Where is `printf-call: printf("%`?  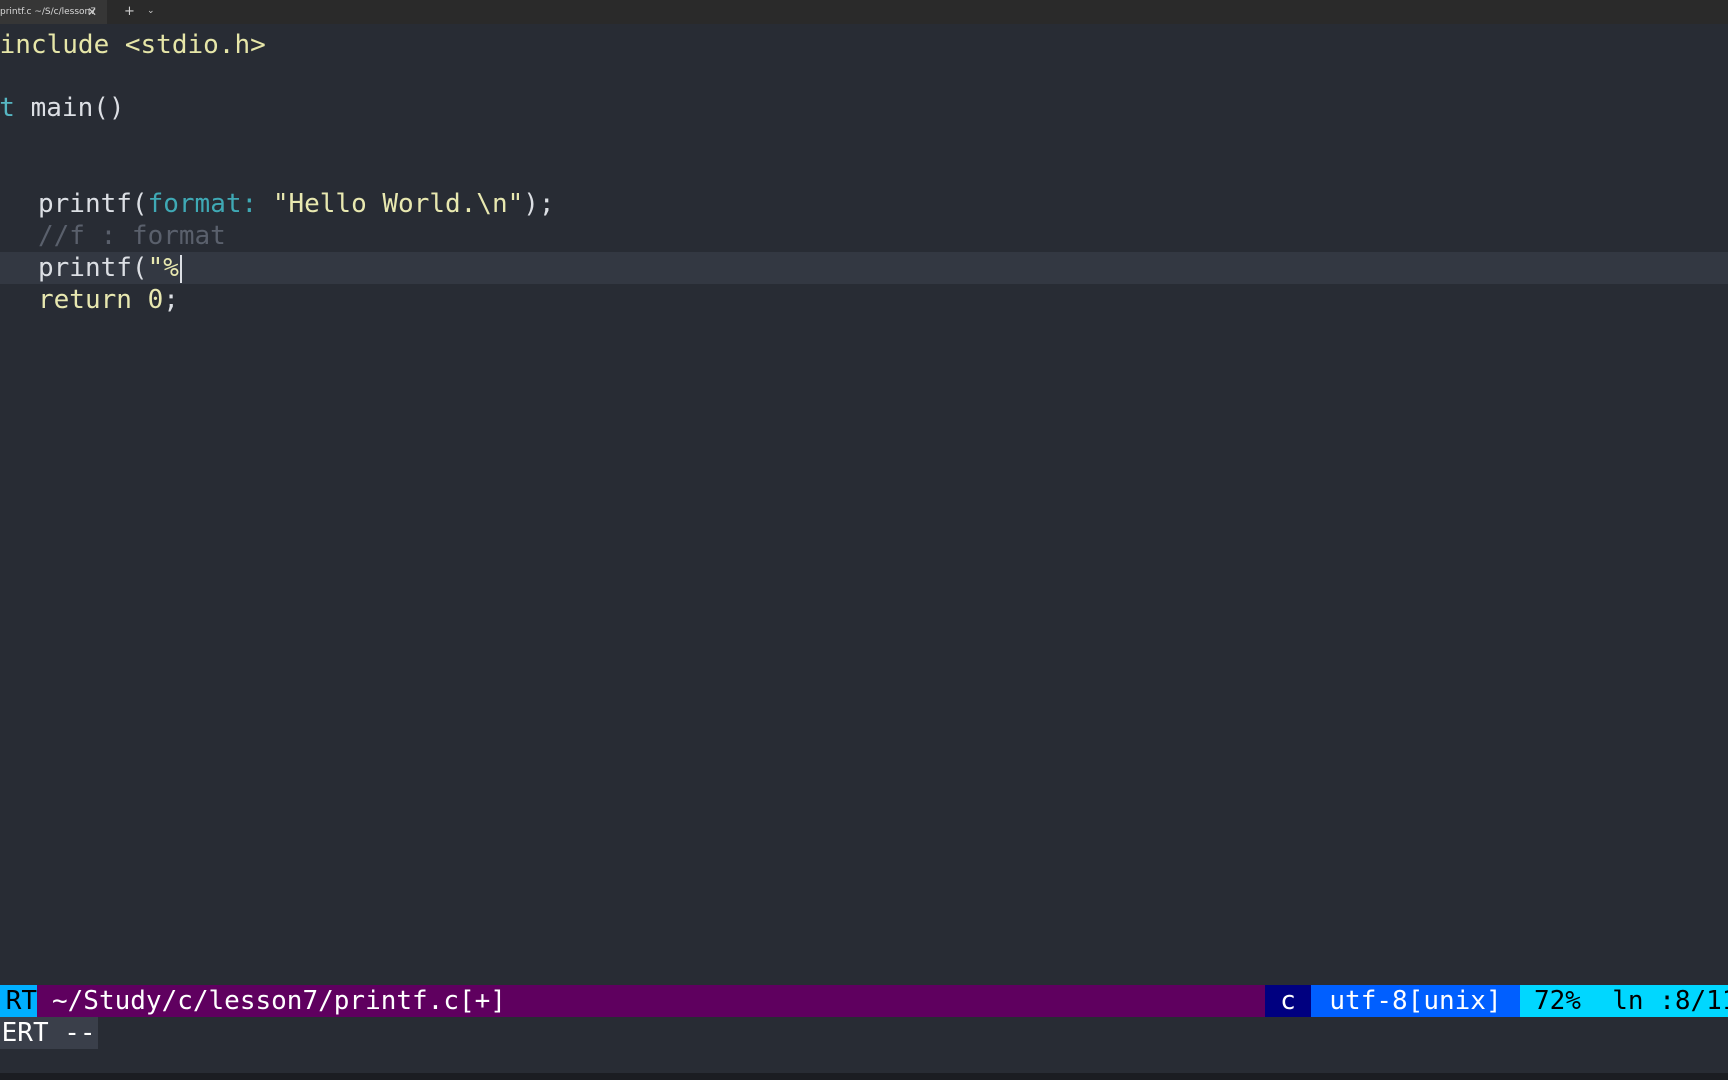
printf-call: printf("% is located at coordinates (110, 268).